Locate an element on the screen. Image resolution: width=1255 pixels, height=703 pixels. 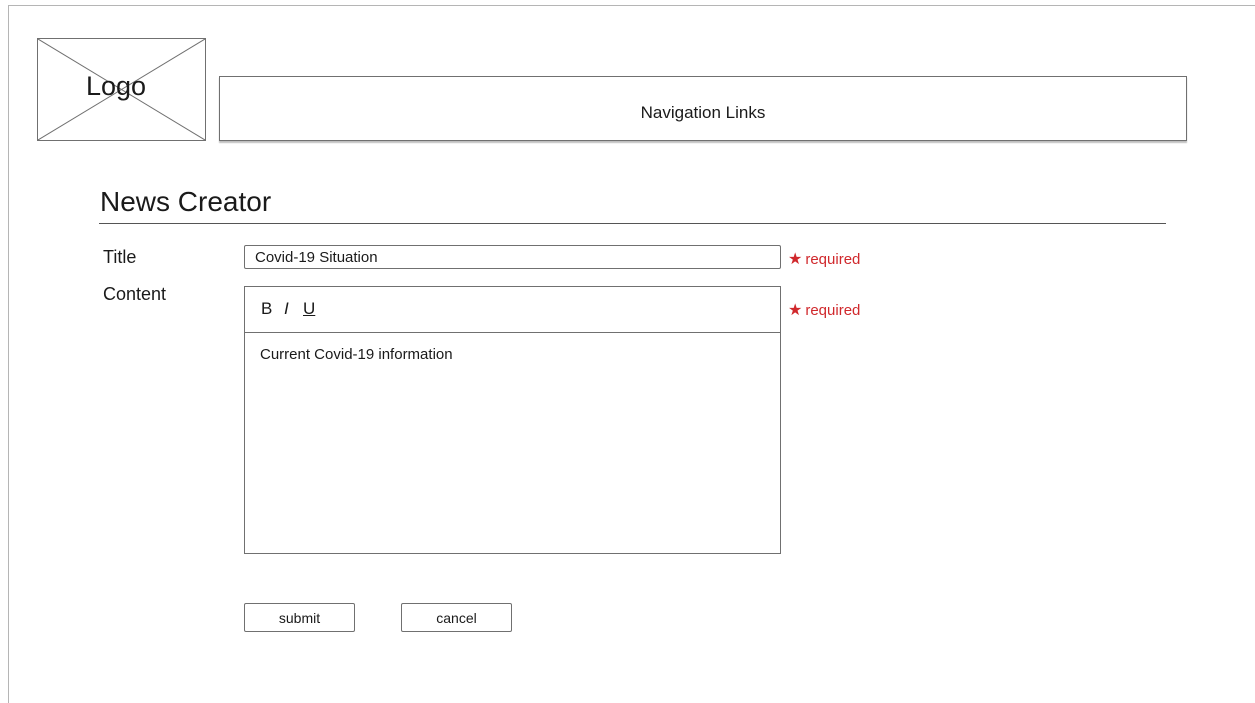
editor-toolbar: B I U is located at coordinates (512, 310).